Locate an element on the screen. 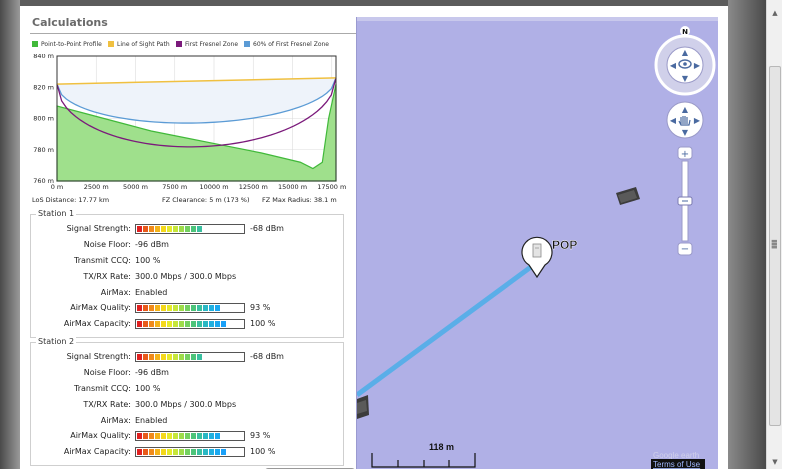 The image size is (800, 469). vertical-scrollbar: ▲ ▬ ▬ ▬ ▼ is located at coordinates (774, 234).